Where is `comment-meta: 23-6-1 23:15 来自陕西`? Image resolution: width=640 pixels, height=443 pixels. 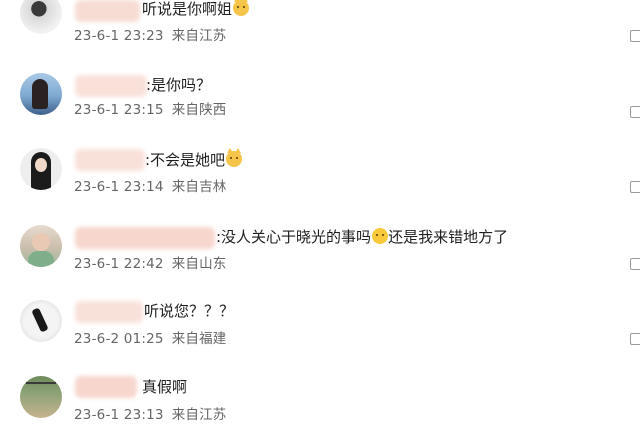 comment-meta: 23-6-1 23:15 来自陕西 is located at coordinates (150, 110).